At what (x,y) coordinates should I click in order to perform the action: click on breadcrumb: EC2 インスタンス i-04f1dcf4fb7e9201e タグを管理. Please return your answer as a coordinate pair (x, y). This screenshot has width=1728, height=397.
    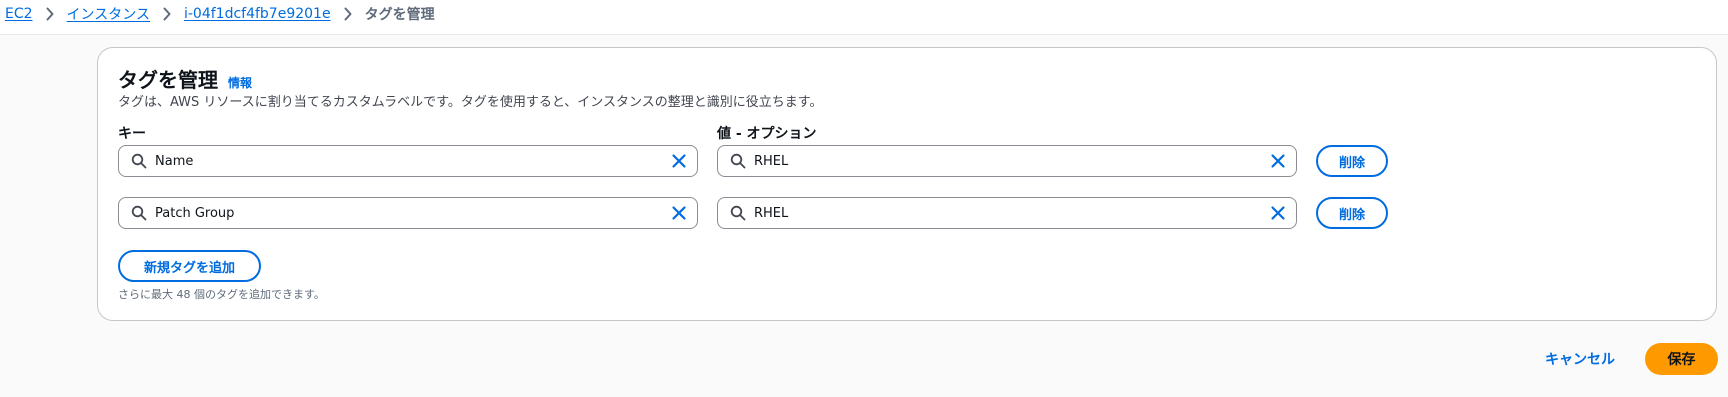
    Looking at the image, I should click on (220, 14).